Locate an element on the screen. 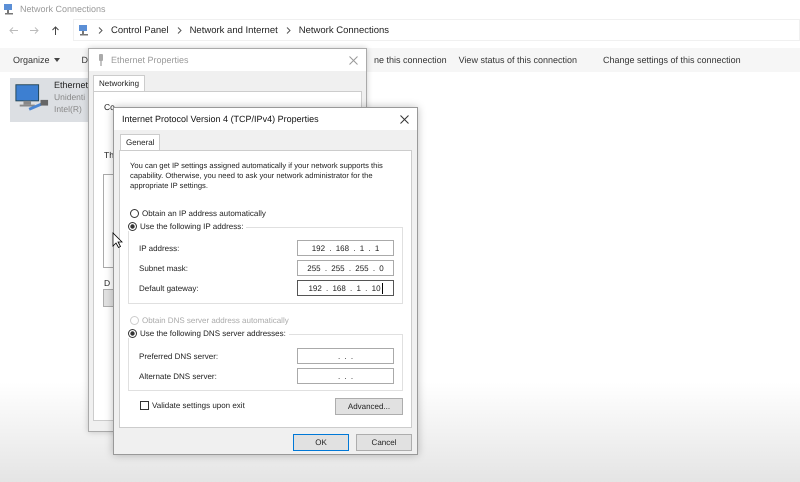  field-label: Default gateway: is located at coordinates (169, 288).